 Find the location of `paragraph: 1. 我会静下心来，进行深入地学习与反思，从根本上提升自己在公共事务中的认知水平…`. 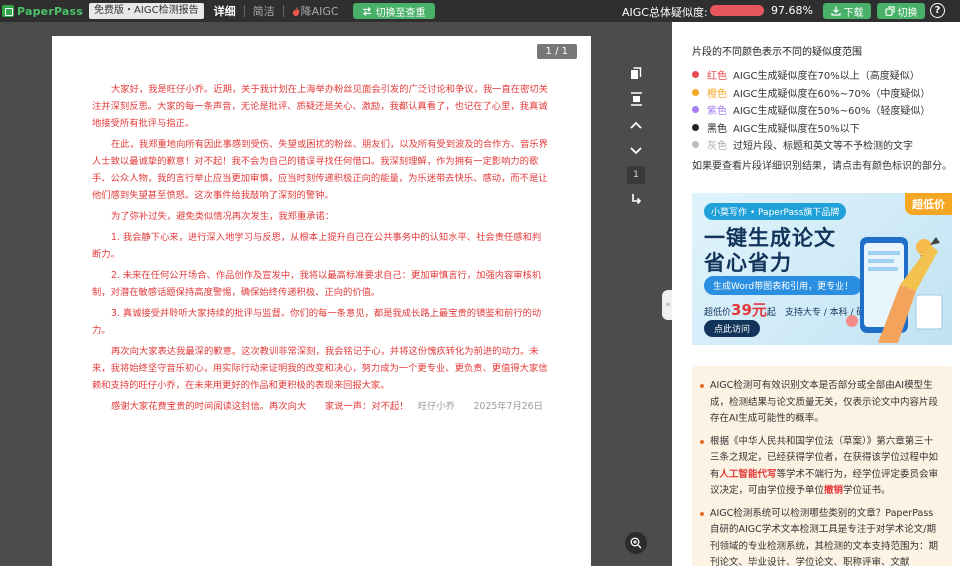

paragraph: 1. 我会静下心来，进行深入地学习与反思，从根本上提升自己在公共事务中的认知水平… is located at coordinates (321, 246).